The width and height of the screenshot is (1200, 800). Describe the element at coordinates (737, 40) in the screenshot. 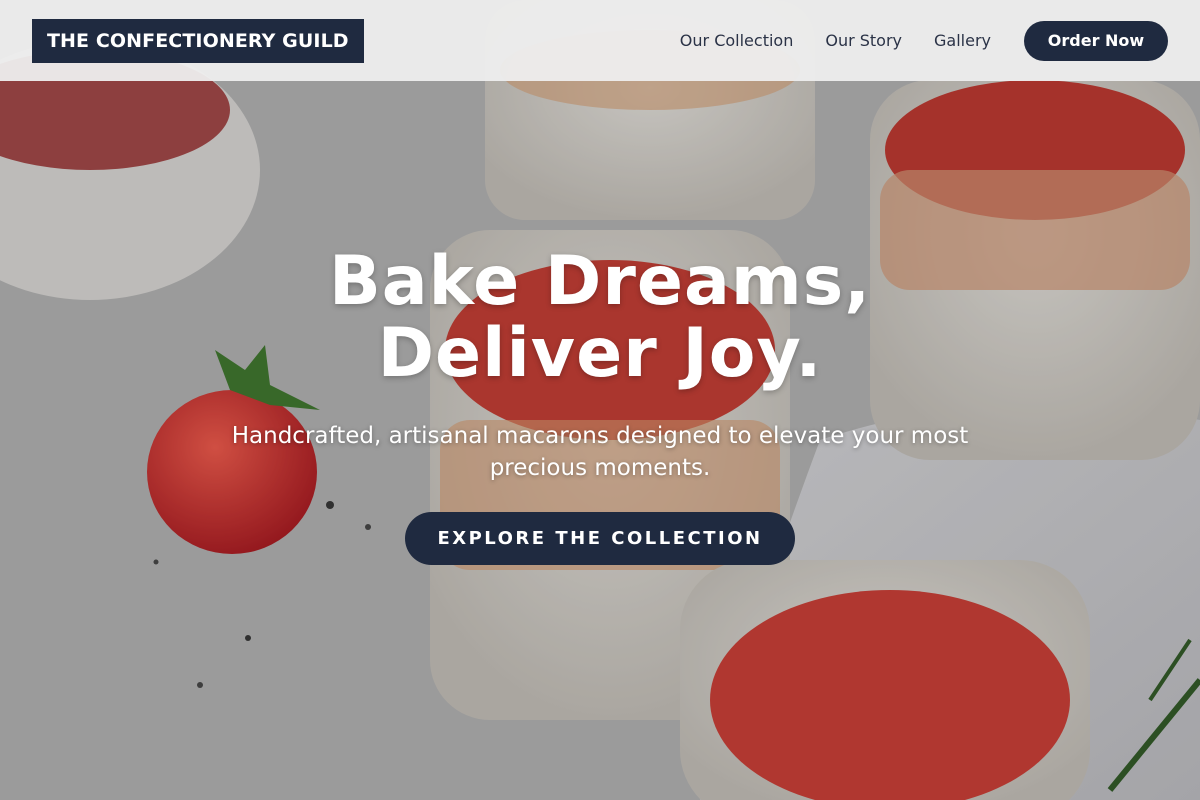

I see `nav-link-our-collection: Our Collection` at that location.